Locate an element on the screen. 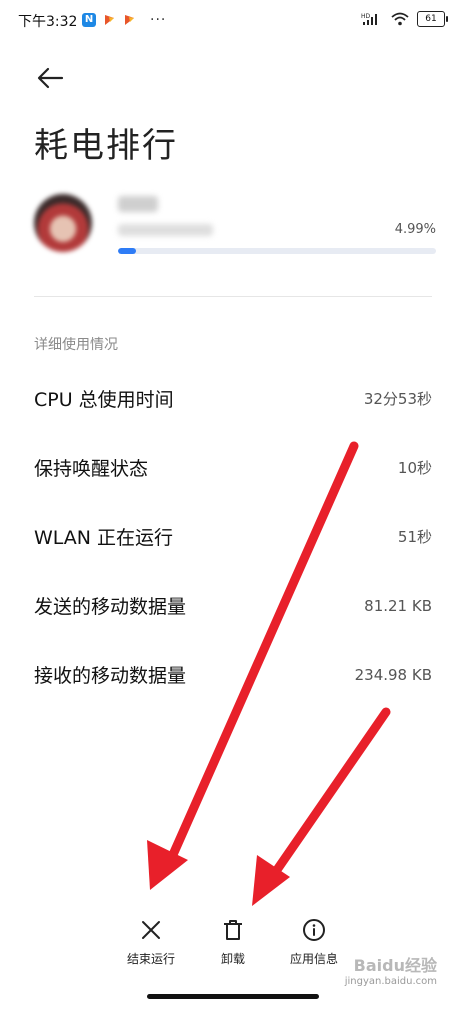  usage-percent: 4.99% is located at coordinates (415, 229).